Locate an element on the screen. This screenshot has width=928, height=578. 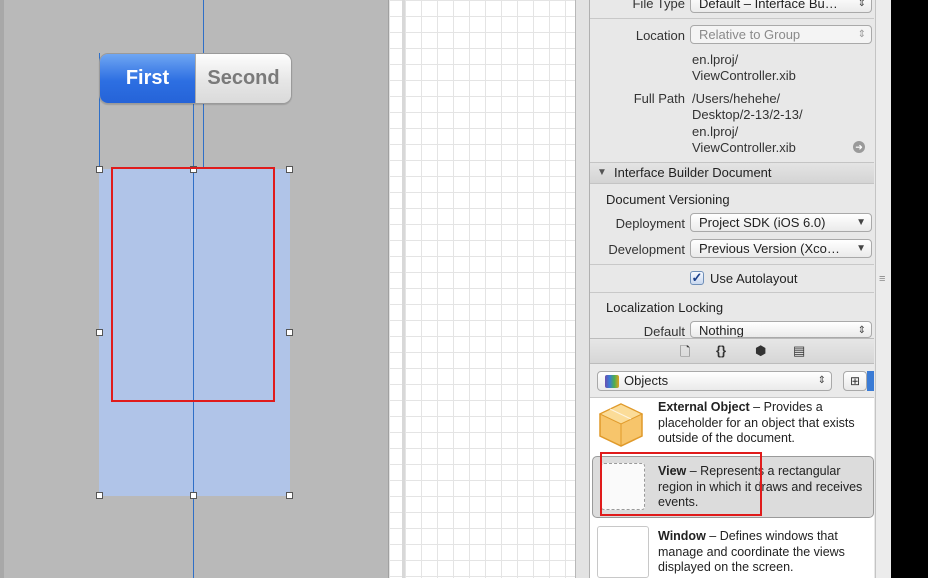
deployment-popup: Project SDK (iOS 6.0) ▼ is located at coordinates (781, 222).